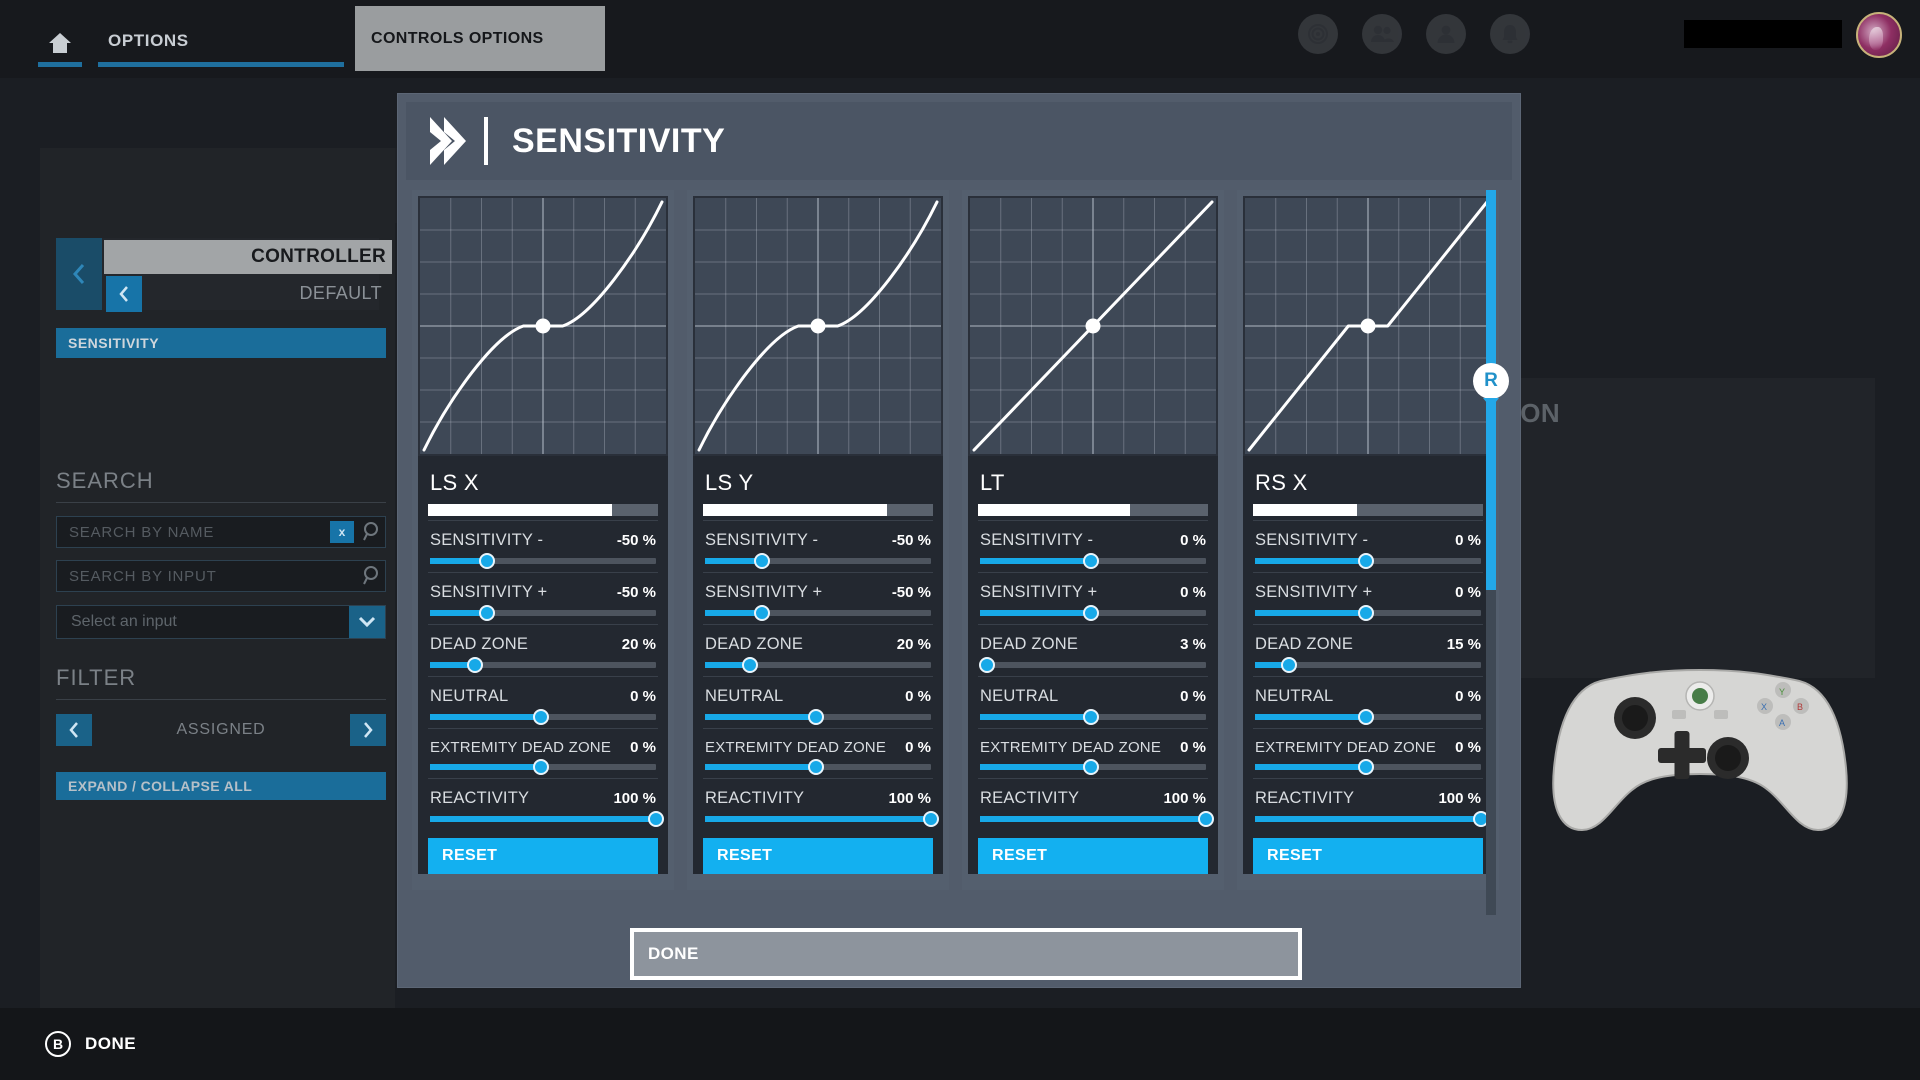 Image resolution: width=1920 pixels, height=1080 pixels. I want to click on chevron-down-icon, so click(367, 622).